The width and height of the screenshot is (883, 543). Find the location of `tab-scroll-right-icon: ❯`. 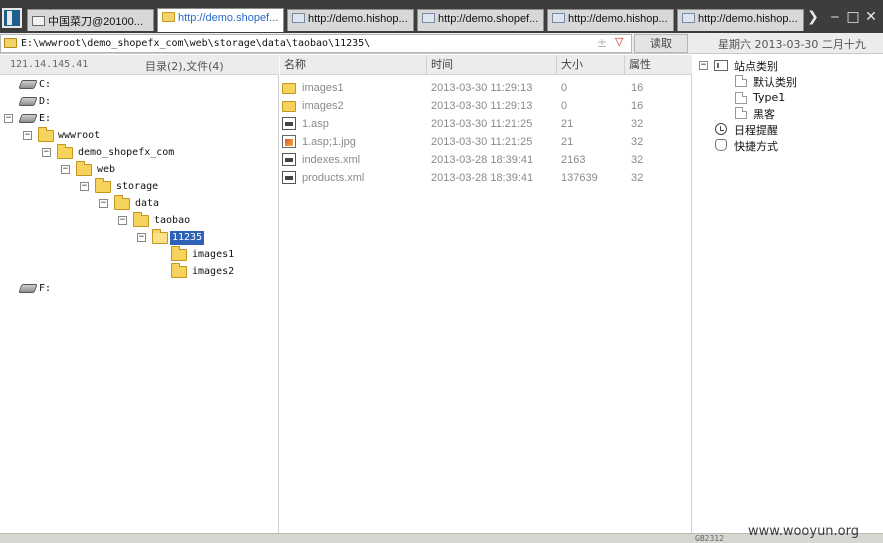

tab-scroll-right-icon: ❯ is located at coordinates (813, 17).